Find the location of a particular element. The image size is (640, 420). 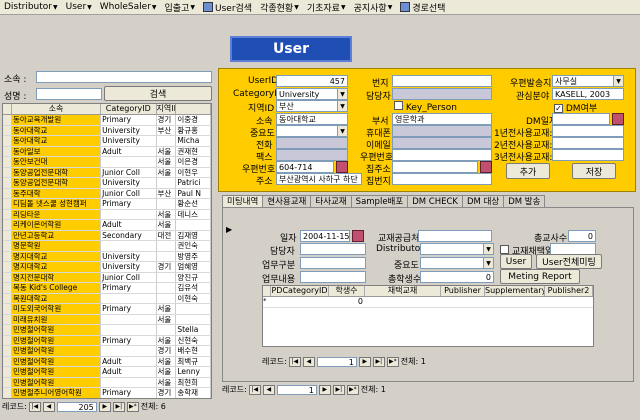

table-cell: 디딤돌 넷스쿨 성현캠퍼 is located at coordinates (56, 204).